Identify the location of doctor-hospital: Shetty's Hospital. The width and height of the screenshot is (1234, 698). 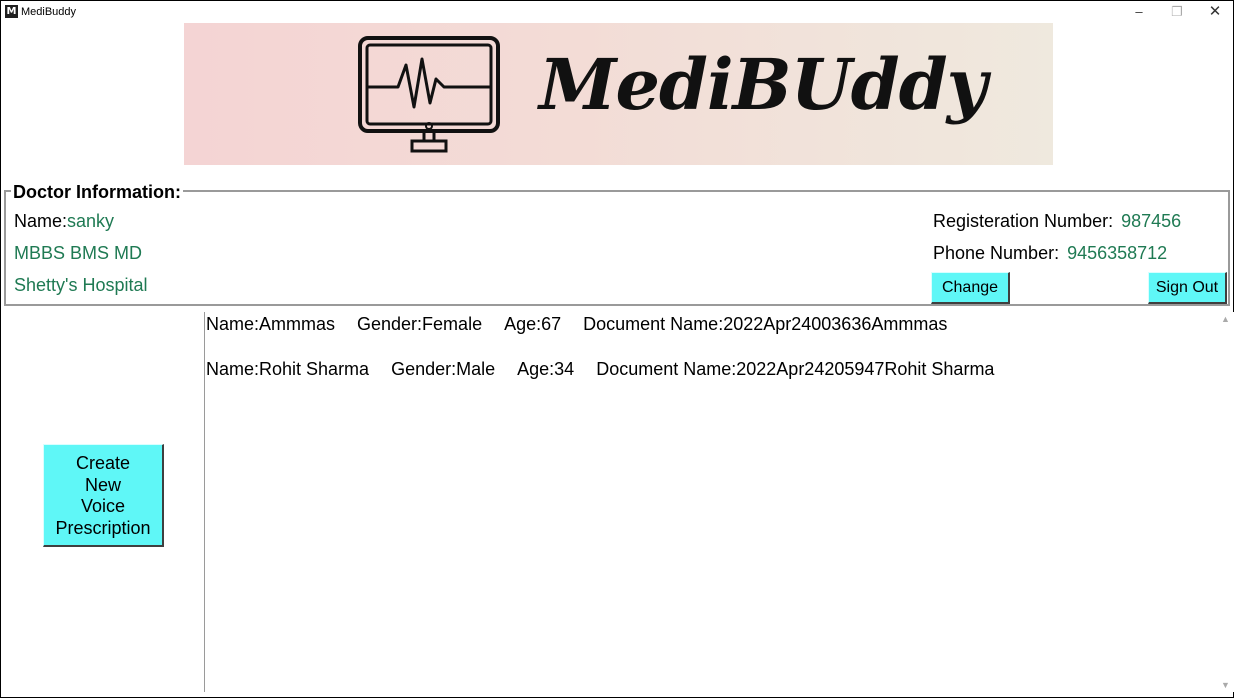
(81, 285).